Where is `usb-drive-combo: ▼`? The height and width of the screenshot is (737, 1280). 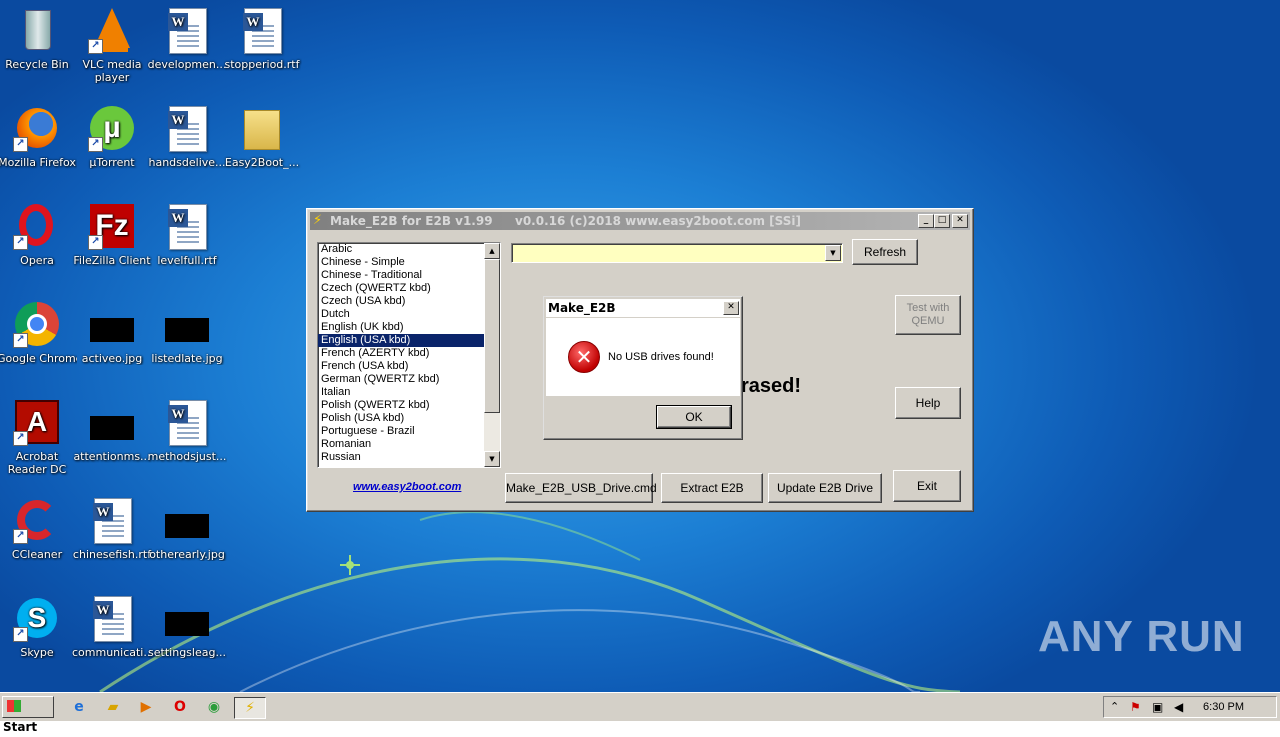
usb-drive-combo: ▼ is located at coordinates (677, 253).